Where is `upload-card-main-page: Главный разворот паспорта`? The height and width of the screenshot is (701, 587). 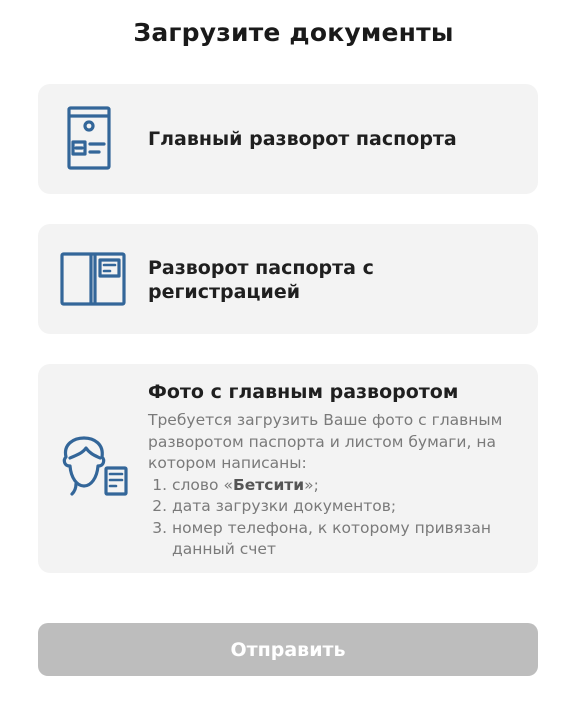 upload-card-main-page: Главный разворот паспорта is located at coordinates (288, 139).